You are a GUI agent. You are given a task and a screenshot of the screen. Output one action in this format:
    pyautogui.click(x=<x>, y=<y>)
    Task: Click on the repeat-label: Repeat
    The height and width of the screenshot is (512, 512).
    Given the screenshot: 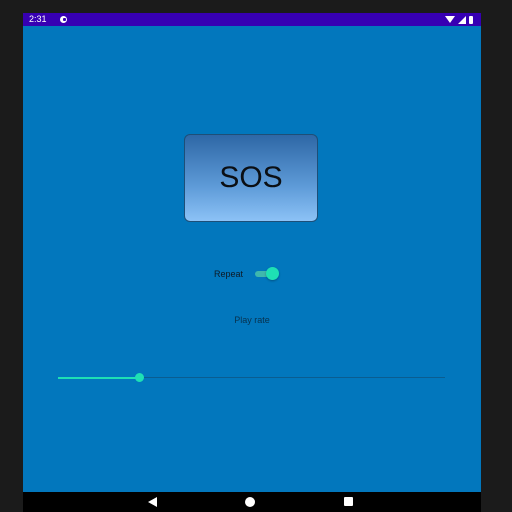 What is the action you would take?
    pyautogui.click(x=229, y=274)
    